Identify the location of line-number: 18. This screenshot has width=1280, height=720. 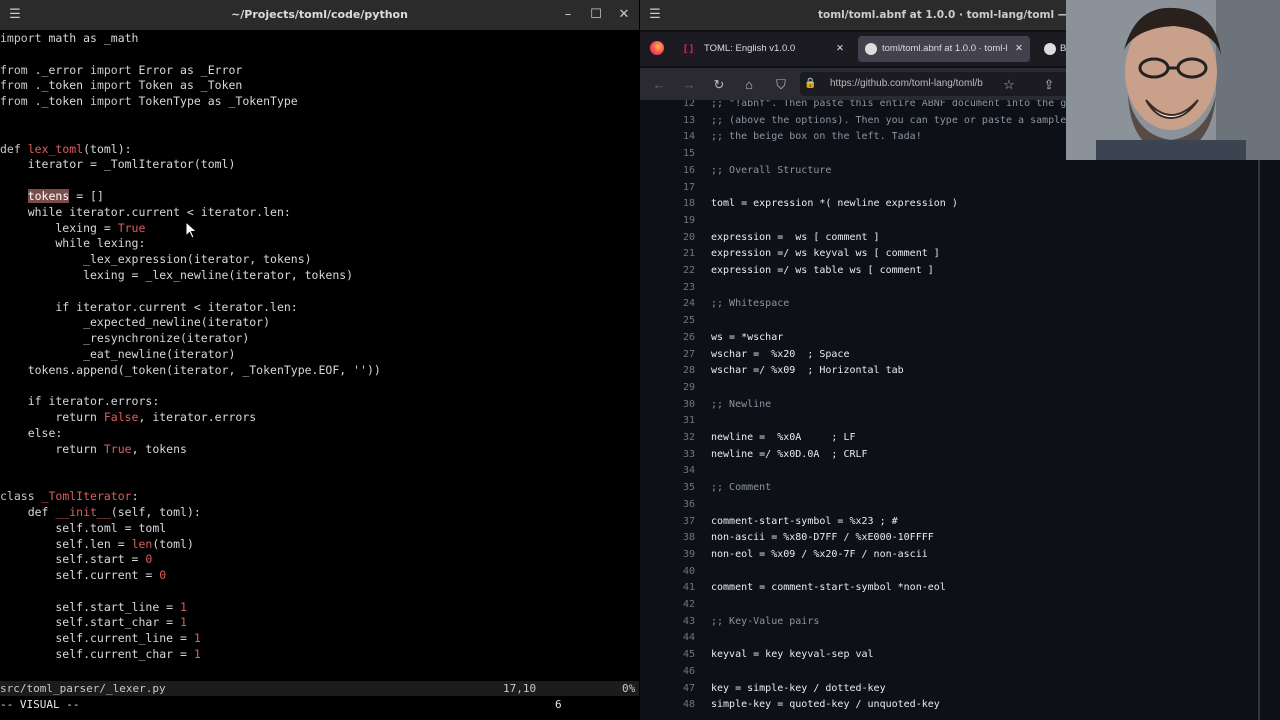
(667, 204).